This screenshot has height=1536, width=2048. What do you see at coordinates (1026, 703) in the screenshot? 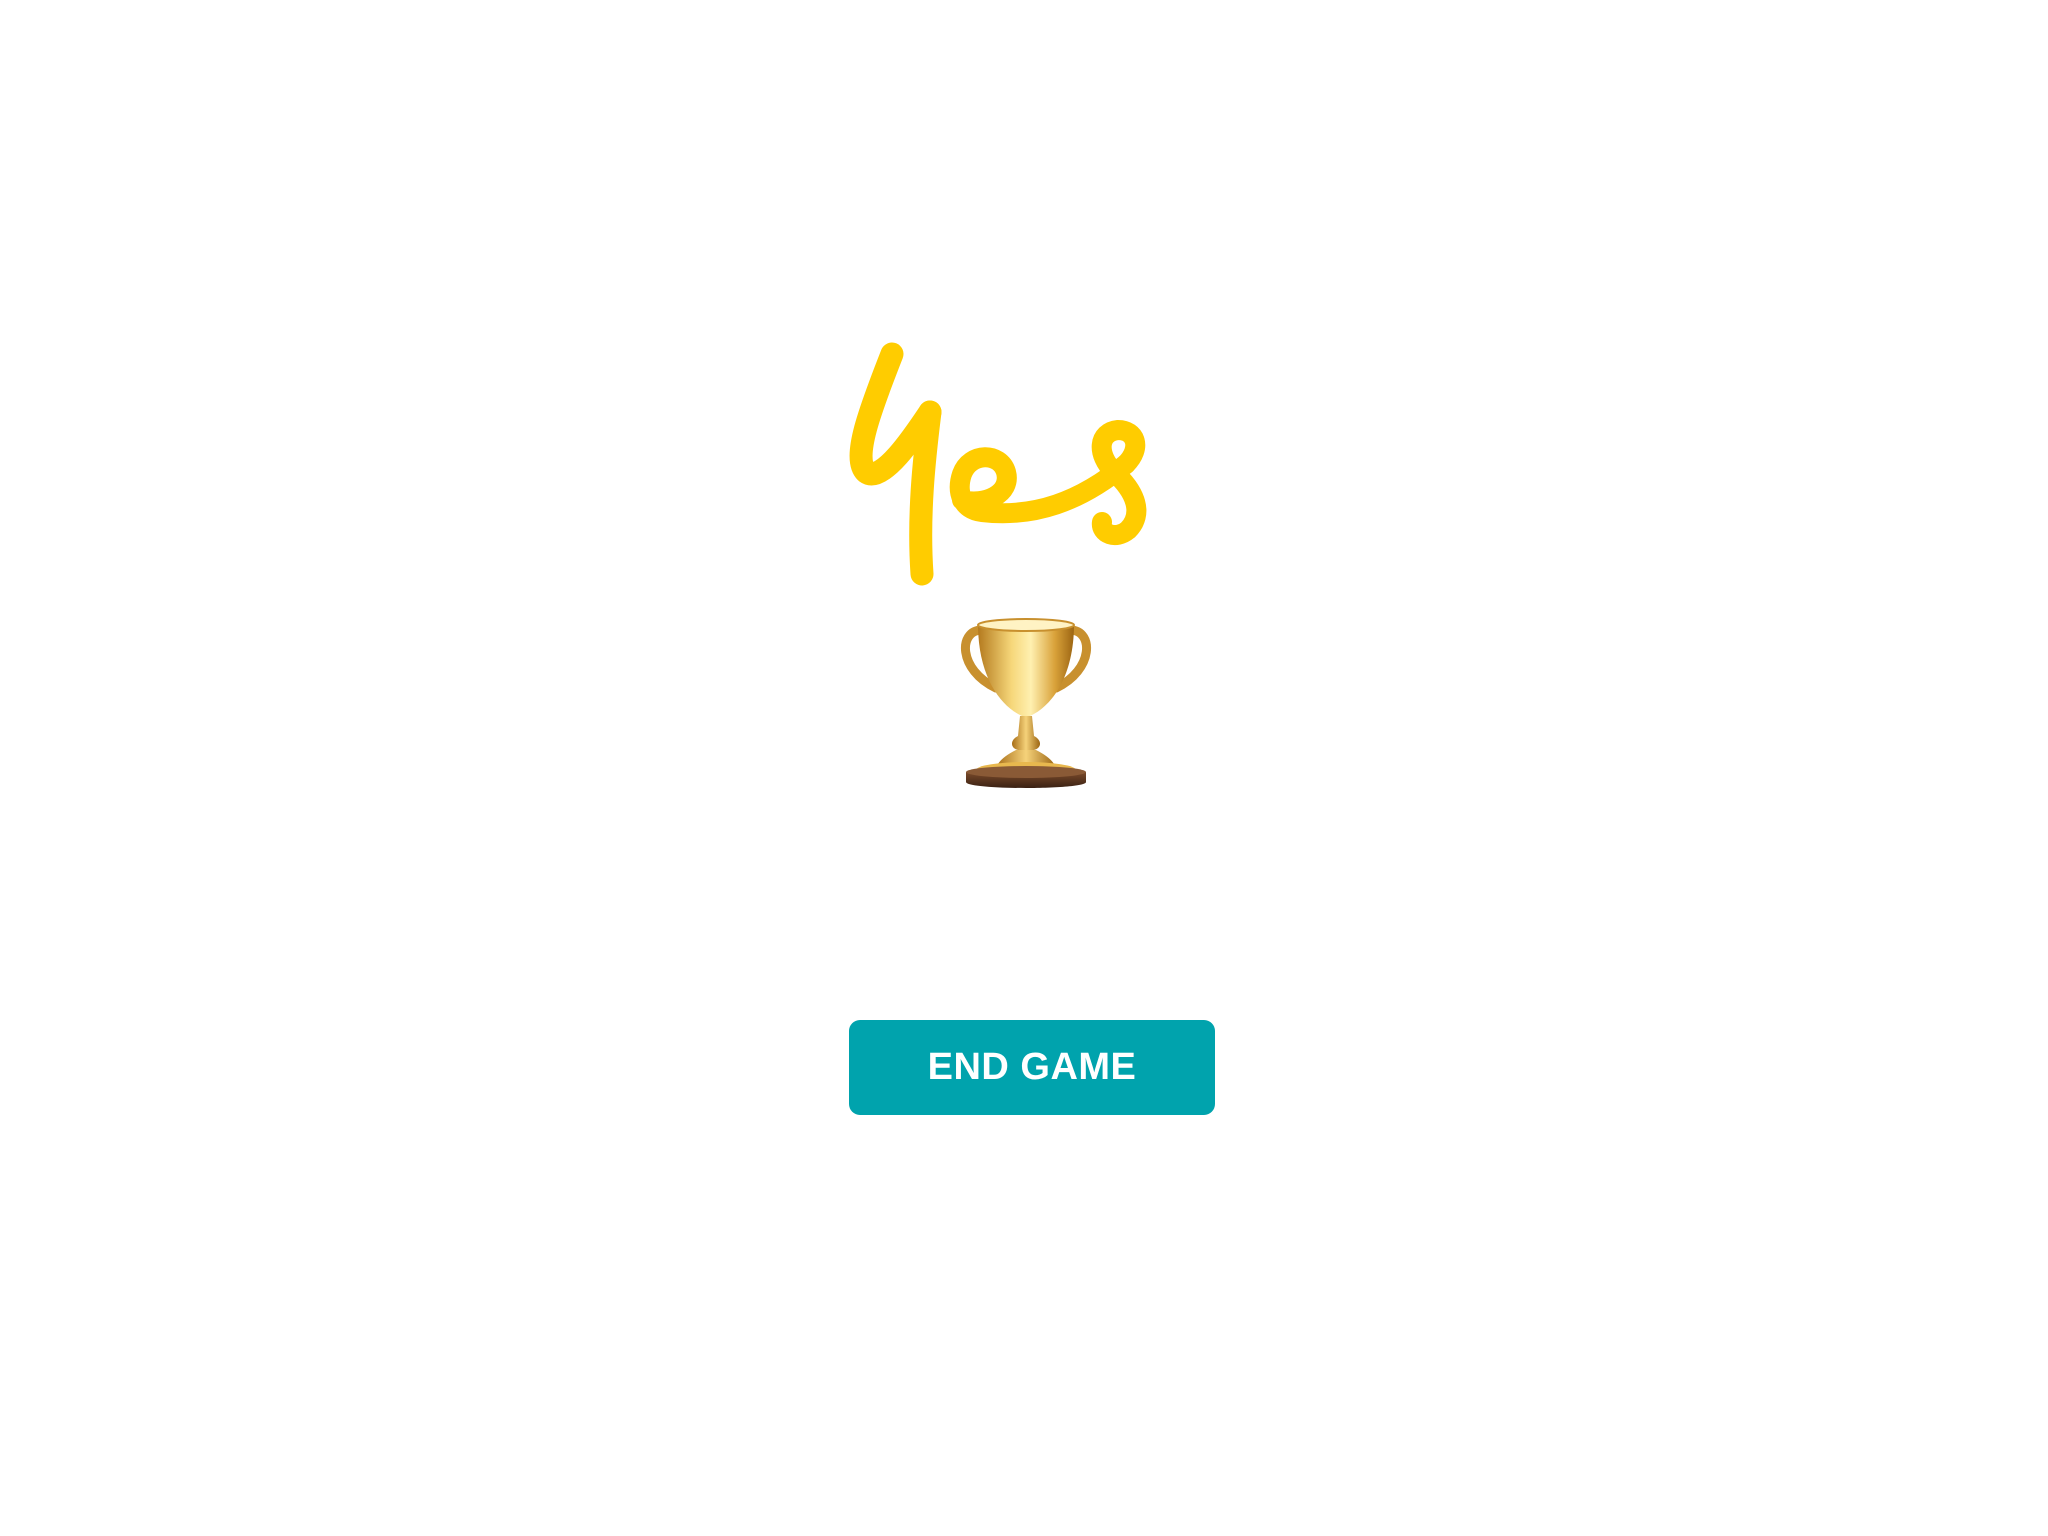
I see `trophy-icon` at bounding box center [1026, 703].